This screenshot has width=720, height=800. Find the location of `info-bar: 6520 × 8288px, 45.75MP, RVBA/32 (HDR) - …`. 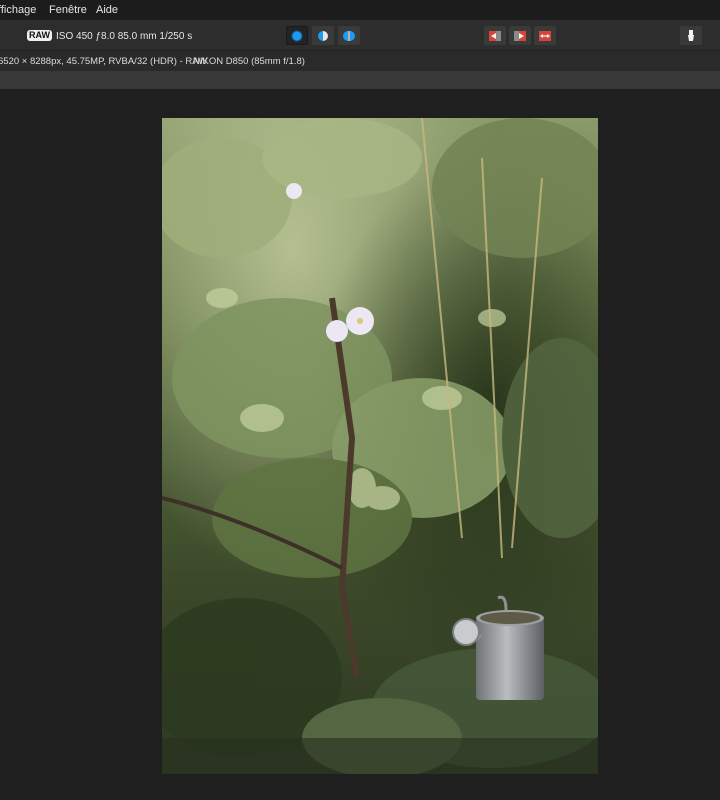

info-bar: 6520 × 8288px, 45.75MP, RVBA/32 (HDR) - … is located at coordinates (360, 61).